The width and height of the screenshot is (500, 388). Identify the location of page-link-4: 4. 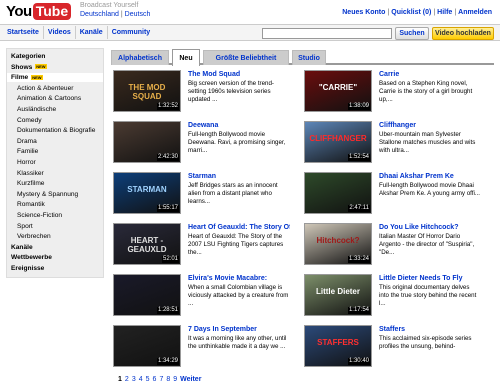
(141, 379).